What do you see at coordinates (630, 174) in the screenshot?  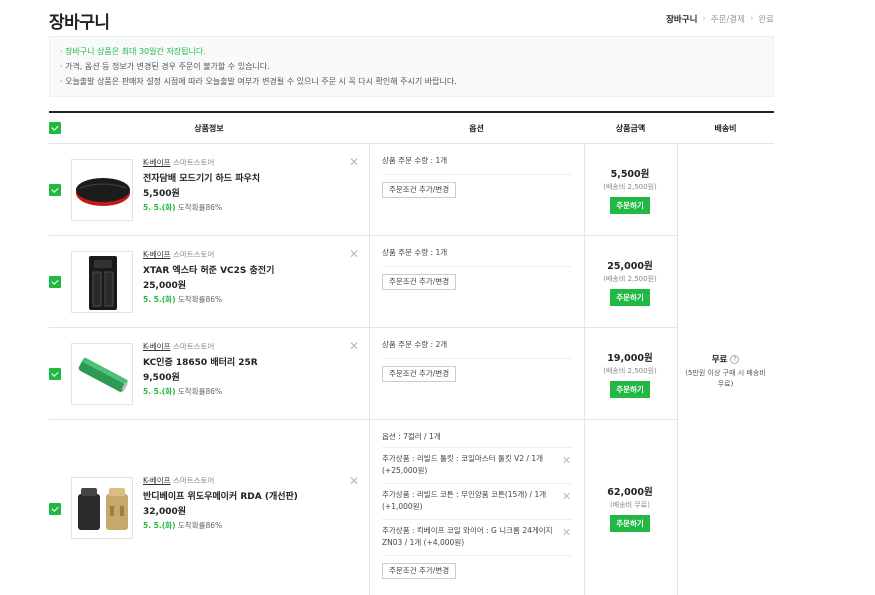 I see `item-total: 5,500원` at bounding box center [630, 174].